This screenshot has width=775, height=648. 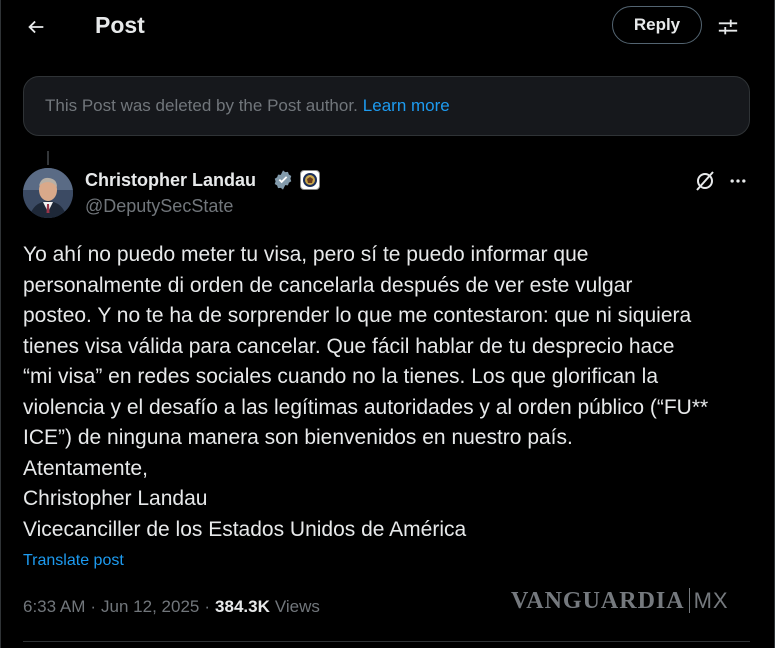 I want to click on more-dots-icon, so click(x=738, y=181).